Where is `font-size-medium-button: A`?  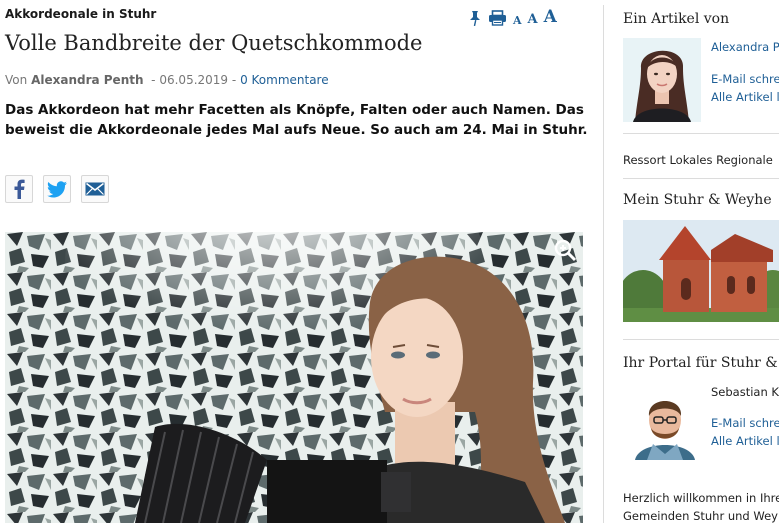 font-size-medium-button: A is located at coordinates (533, 19).